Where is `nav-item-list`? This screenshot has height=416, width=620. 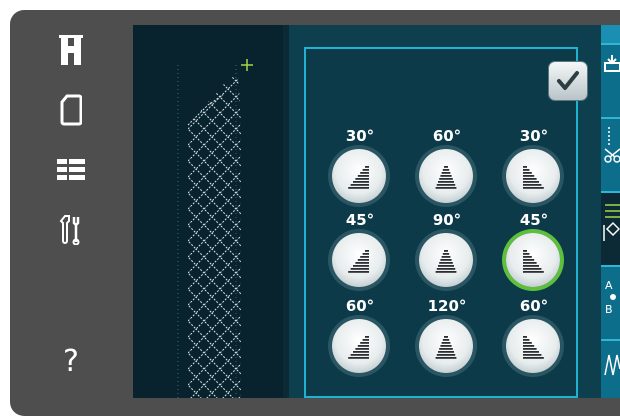 nav-item-list is located at coordinates (71, 170).